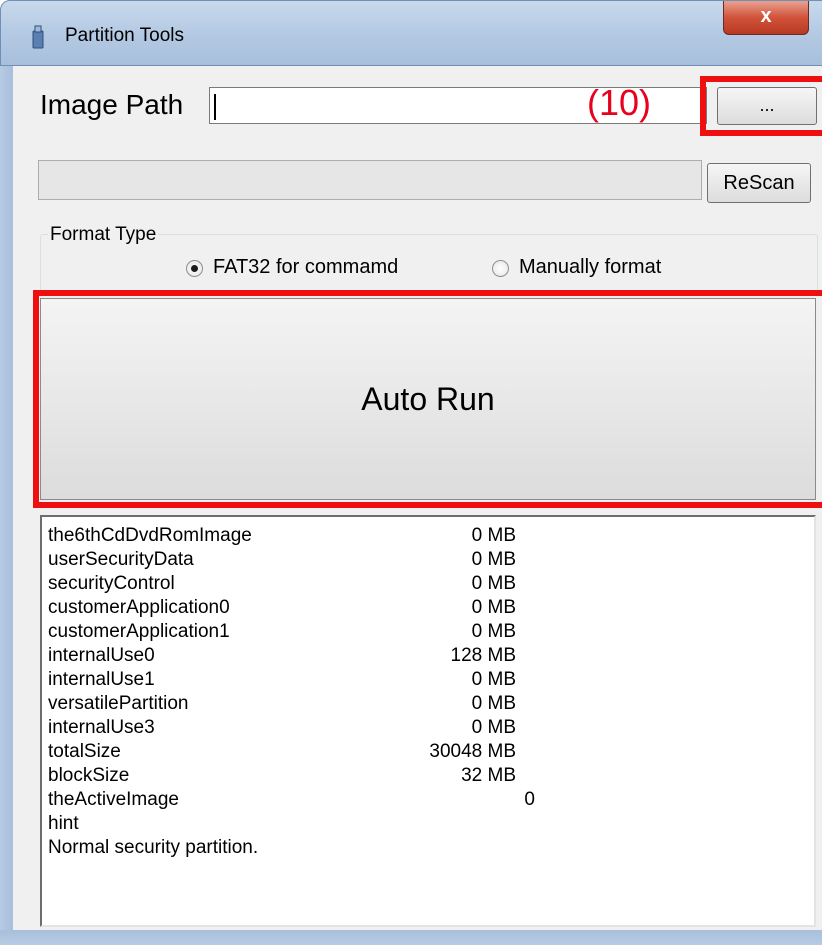 This screenshot has height=945, width=822. What do you see at coordinates (428, 584) in the screenshot?
I see `list-item: securityControl 0 MB` at bounding box center [428, 584].